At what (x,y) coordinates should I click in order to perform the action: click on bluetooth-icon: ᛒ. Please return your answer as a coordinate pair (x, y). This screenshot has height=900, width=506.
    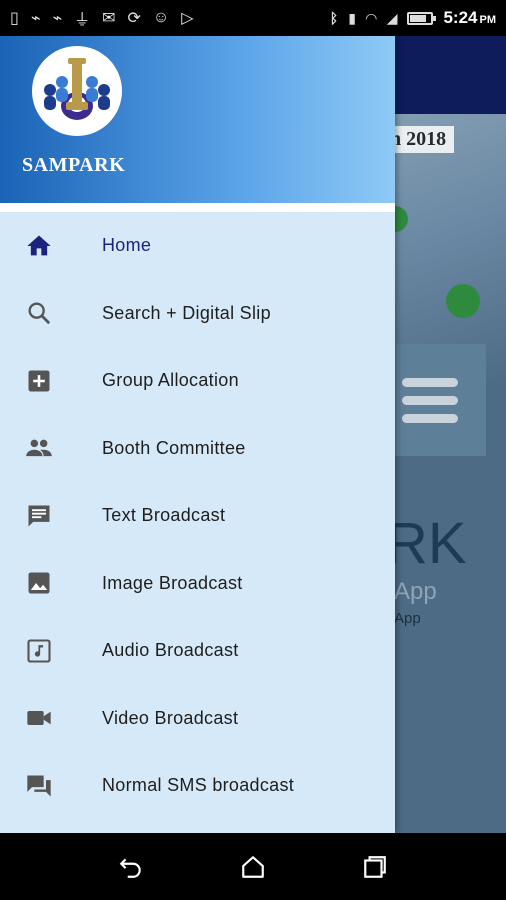
    Looking at the image, I should click on (334, 18).